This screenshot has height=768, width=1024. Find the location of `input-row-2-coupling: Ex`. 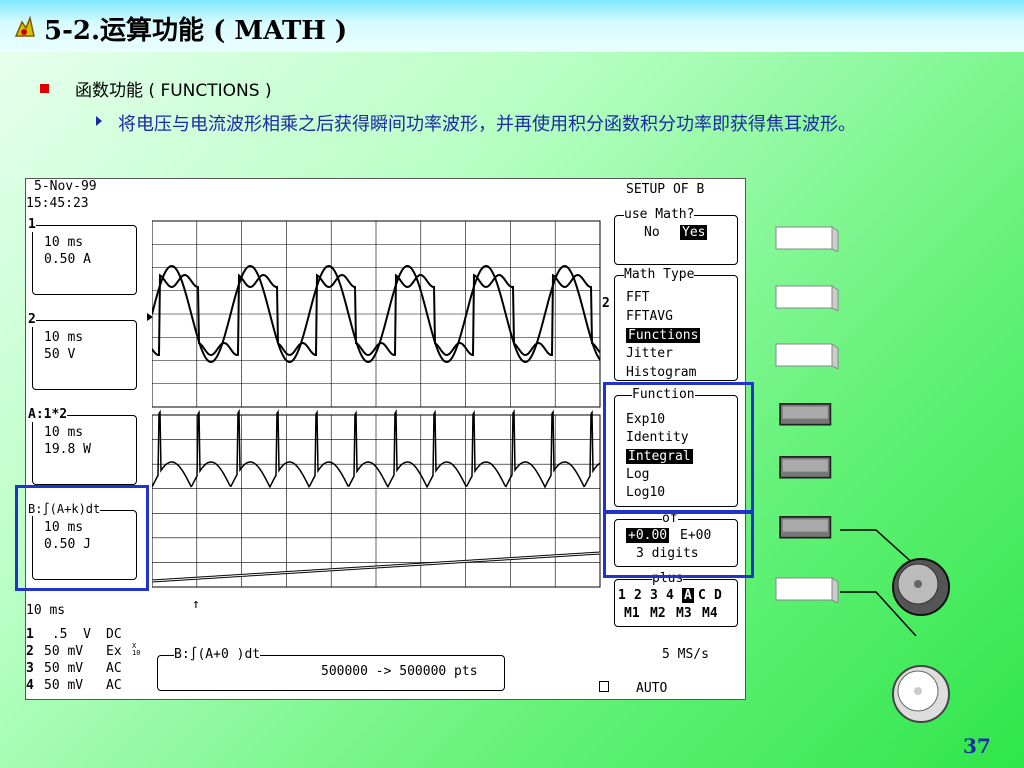

input-row-2-coupling: Ex is located at coordinates (114, 651).